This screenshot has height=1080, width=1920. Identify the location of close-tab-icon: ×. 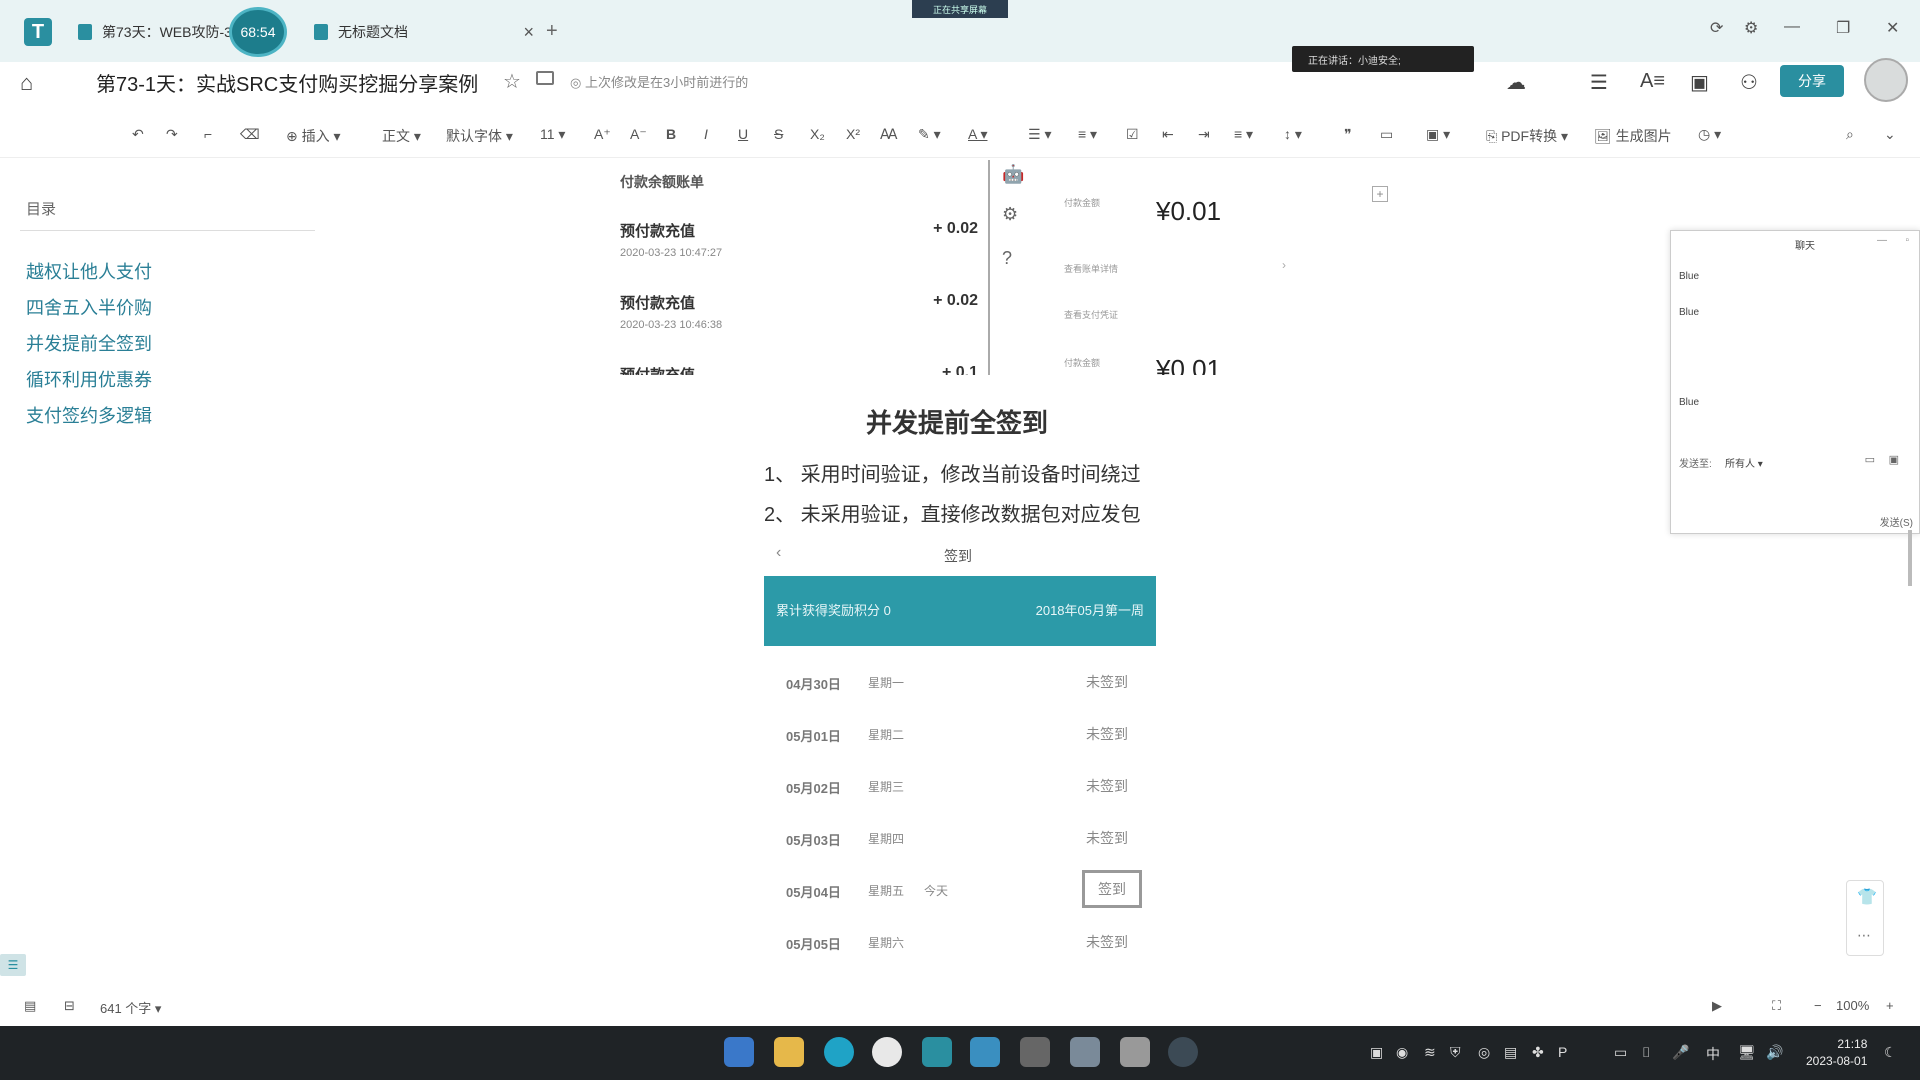
(528, 32).